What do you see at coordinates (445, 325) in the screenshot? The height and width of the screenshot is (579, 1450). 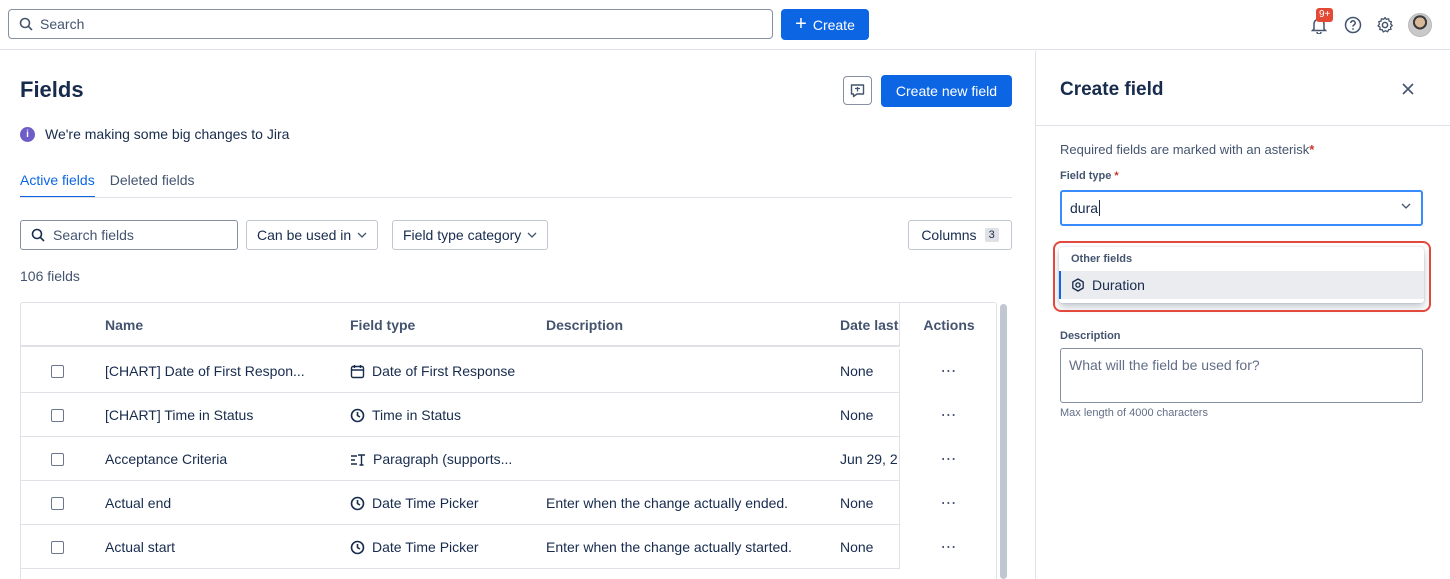 I see `column-header-field-type: Field type` at bounding box center [445, 325].